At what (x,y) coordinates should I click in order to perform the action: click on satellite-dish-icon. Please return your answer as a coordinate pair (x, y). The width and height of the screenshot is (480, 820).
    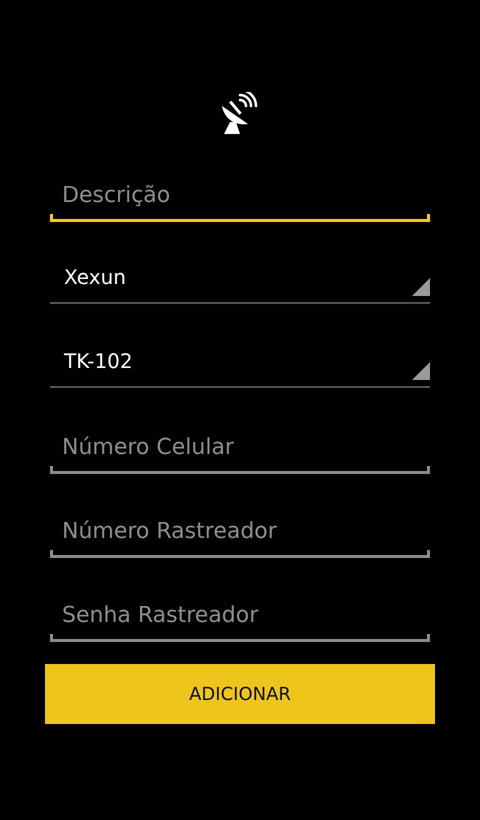
    Looking at the image, I should click on (240, 114).